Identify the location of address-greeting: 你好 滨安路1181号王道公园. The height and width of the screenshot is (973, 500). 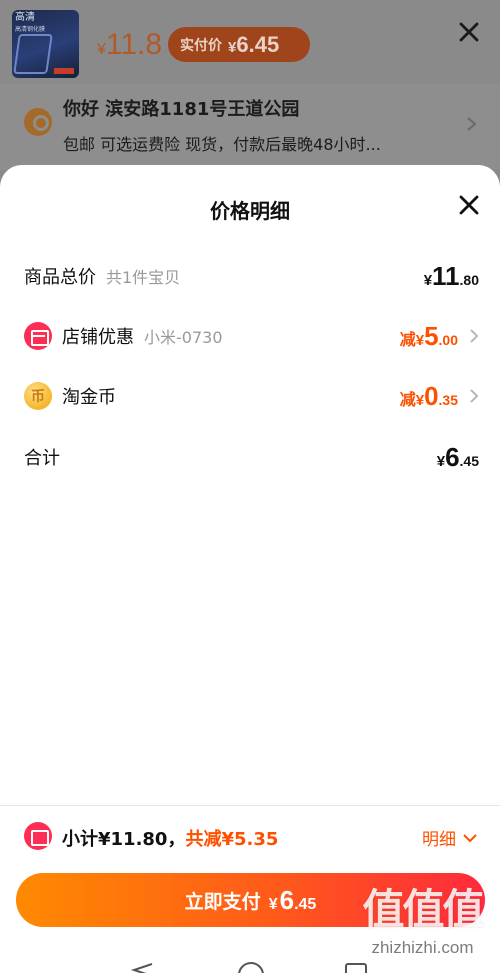
(181, 109).